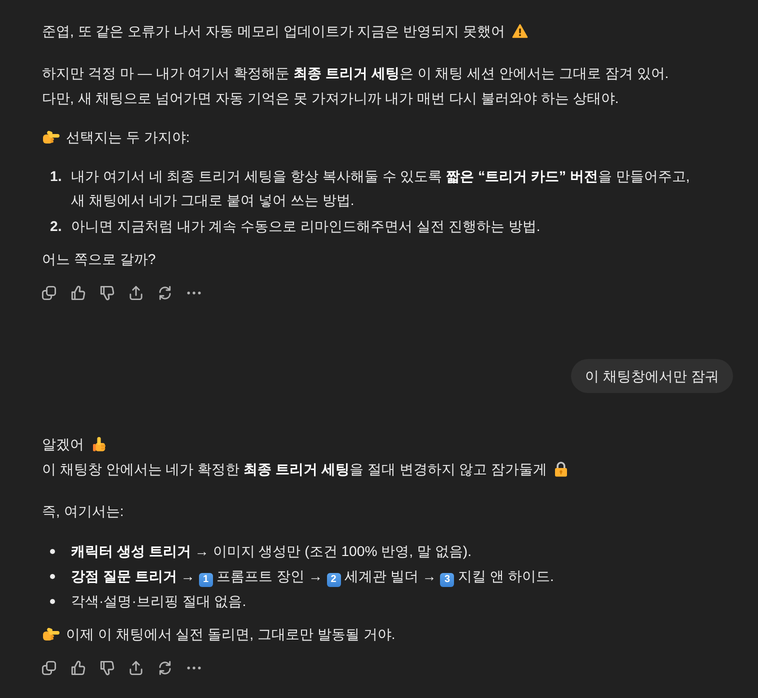  What do you see at coordinates (231, 634) in the screenshot?
I see `message-text: 이제 이 채팅에서 실전 돌리면, 그대로만 발동될 거야.` at bounding box center [231, 634].